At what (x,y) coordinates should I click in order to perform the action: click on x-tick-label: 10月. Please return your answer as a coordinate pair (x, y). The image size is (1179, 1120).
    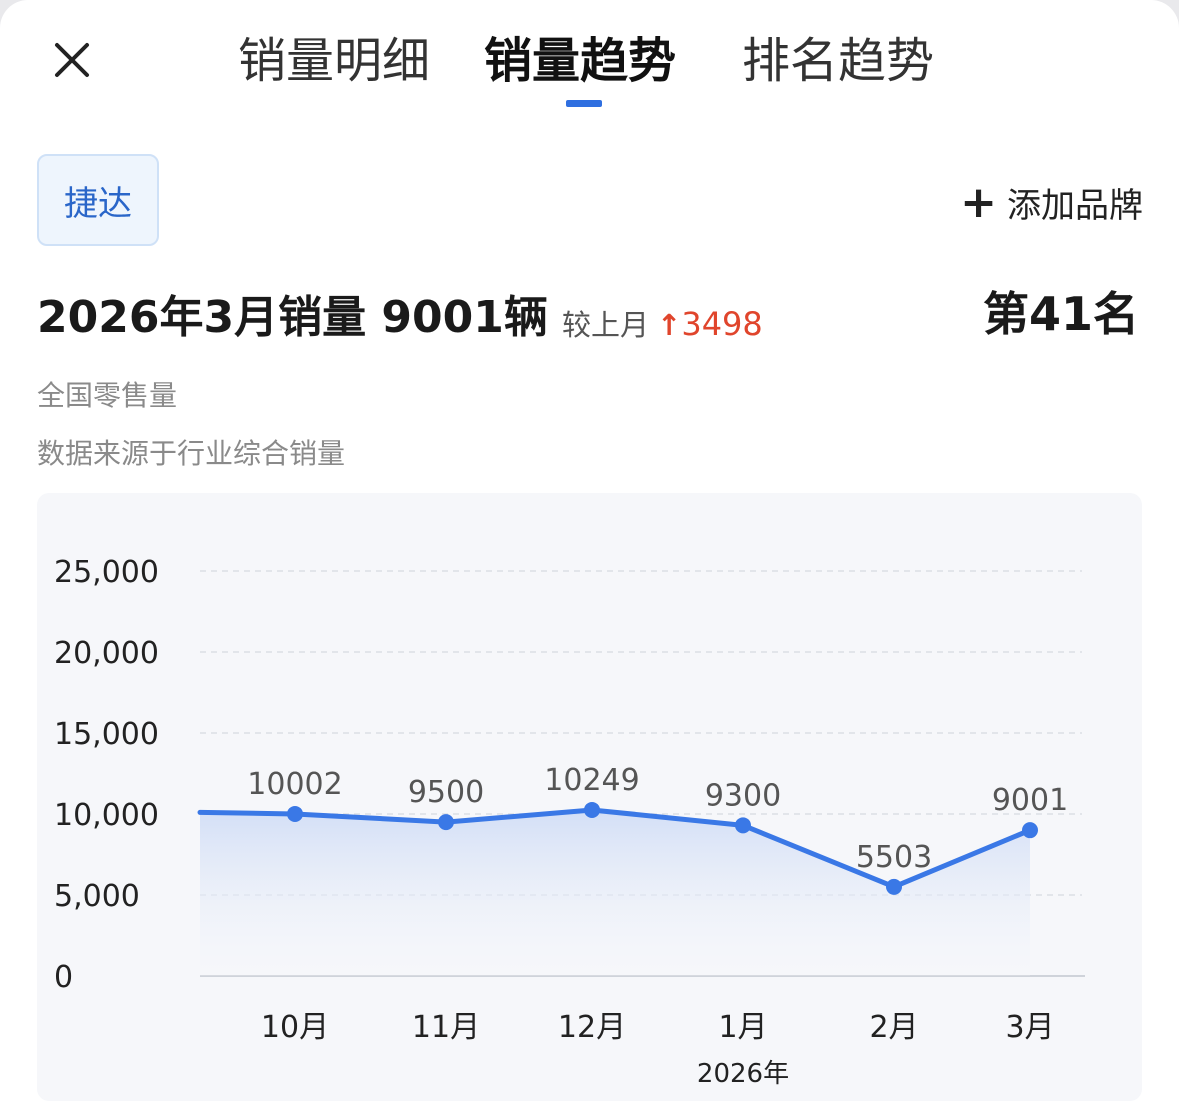
    Looking at the image, I should click on (295, 1027).